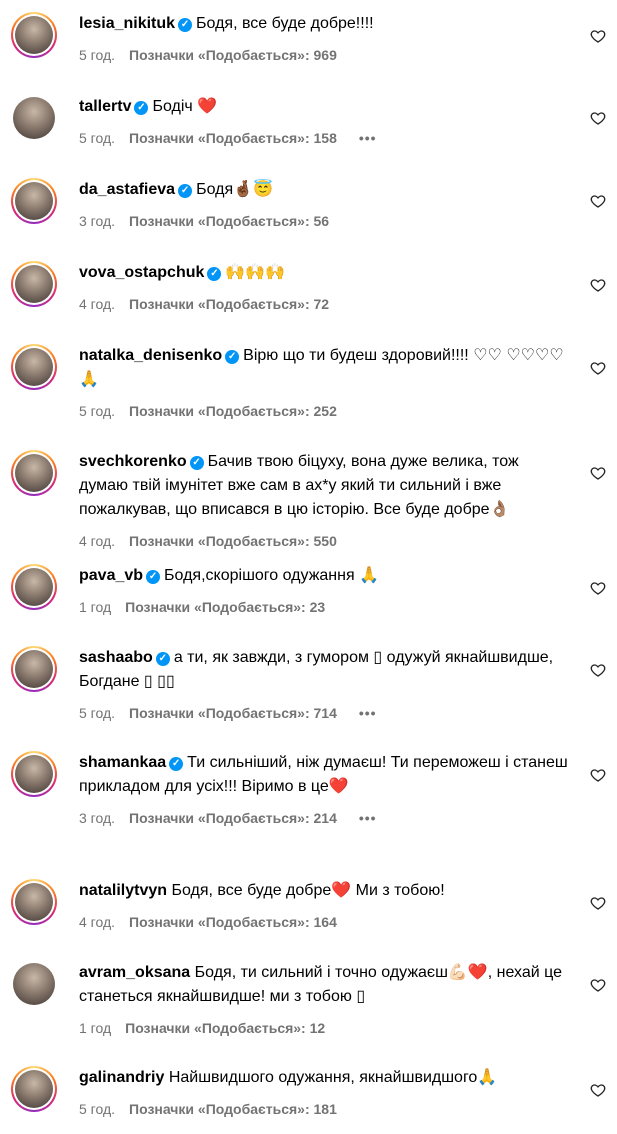 This screenshot has height=1134, width=617. Describe the element at coordinates (233, 713) in the screenshot. I see `likes-count-link: Позначки «Подобається»: 714` at that location.